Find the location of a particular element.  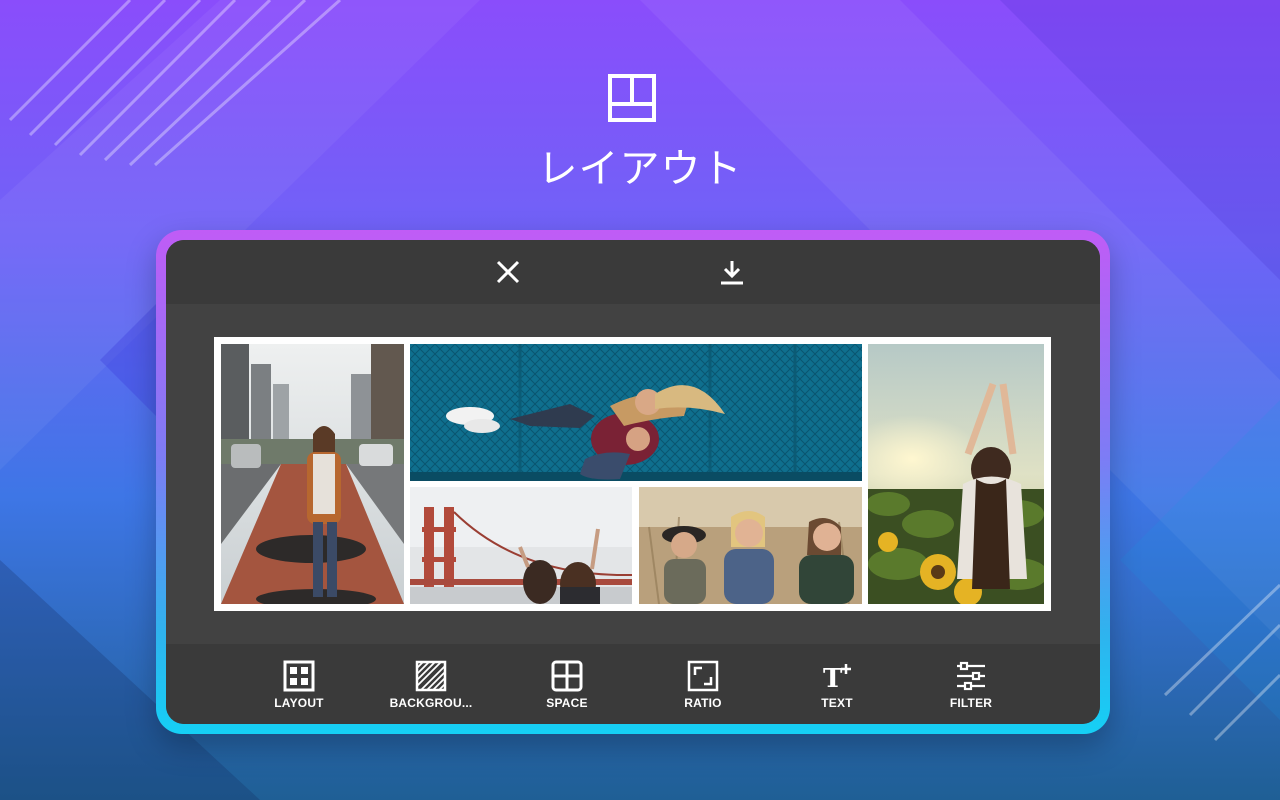

woman-on-city-street-photo is located at coordinates (312, 474).